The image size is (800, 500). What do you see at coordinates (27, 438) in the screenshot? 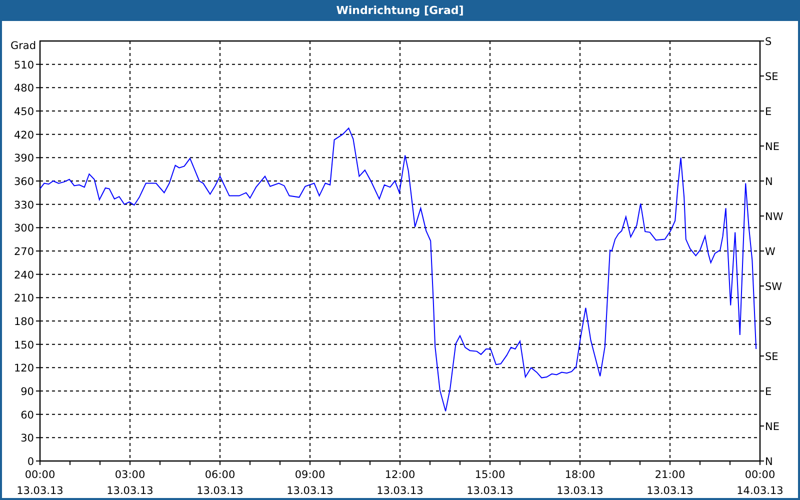
I see `axis-label: 30` at bounding box center [27, 438].